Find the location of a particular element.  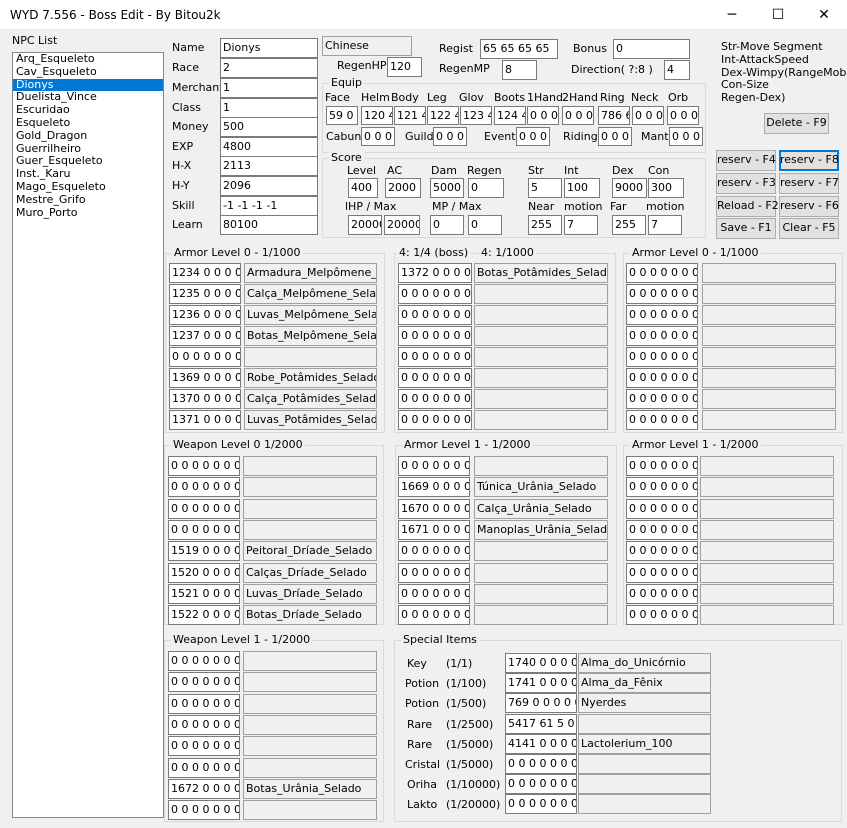

item-code-field: 1519 0 0 0 0 0 0 is located at coordinates (204, 551).